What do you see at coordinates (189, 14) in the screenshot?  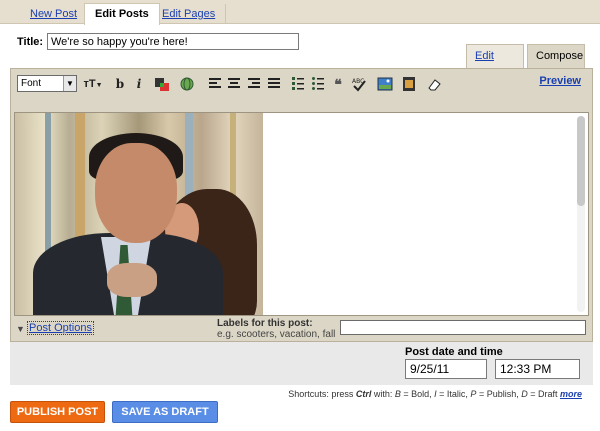 I see `tab-edit-pages: Edit Pages` at bounding box center [189, 14].